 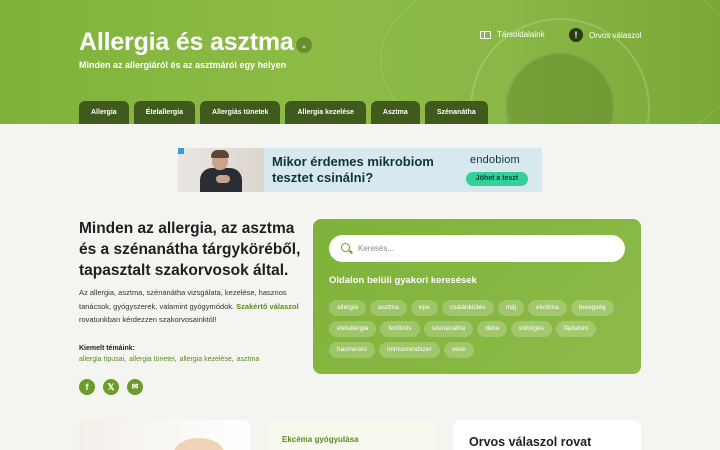 I want to click on site-title: Allergia és asztma, so click(x=186, y=42).